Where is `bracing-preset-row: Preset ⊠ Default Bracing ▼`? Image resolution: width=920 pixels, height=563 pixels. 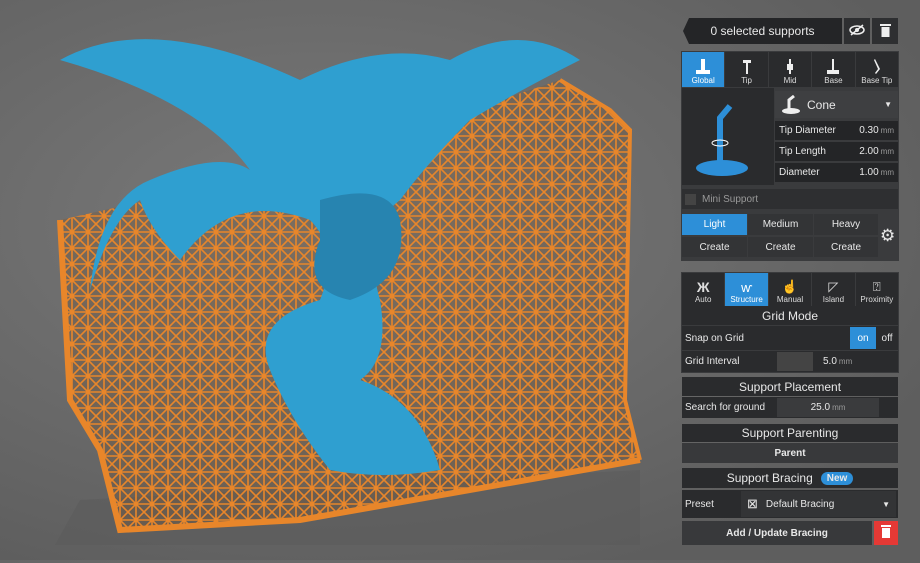 bracing-preset-row: Preset ⊠ Default Bracing ▼ is located at coordinates (790, 504).